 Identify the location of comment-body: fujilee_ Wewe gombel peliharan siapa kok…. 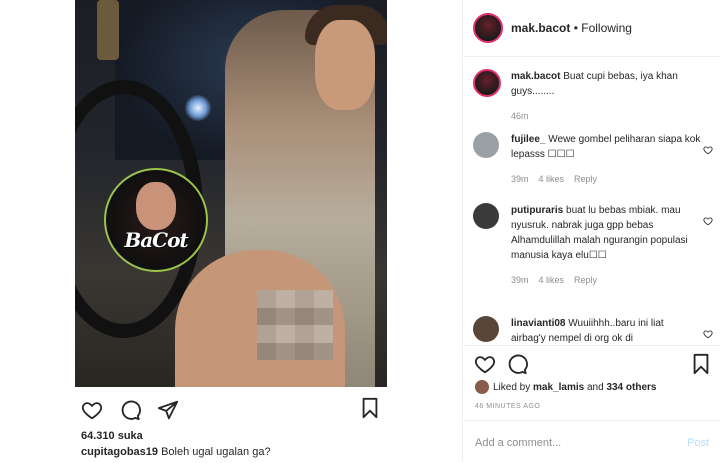
(606, 159).